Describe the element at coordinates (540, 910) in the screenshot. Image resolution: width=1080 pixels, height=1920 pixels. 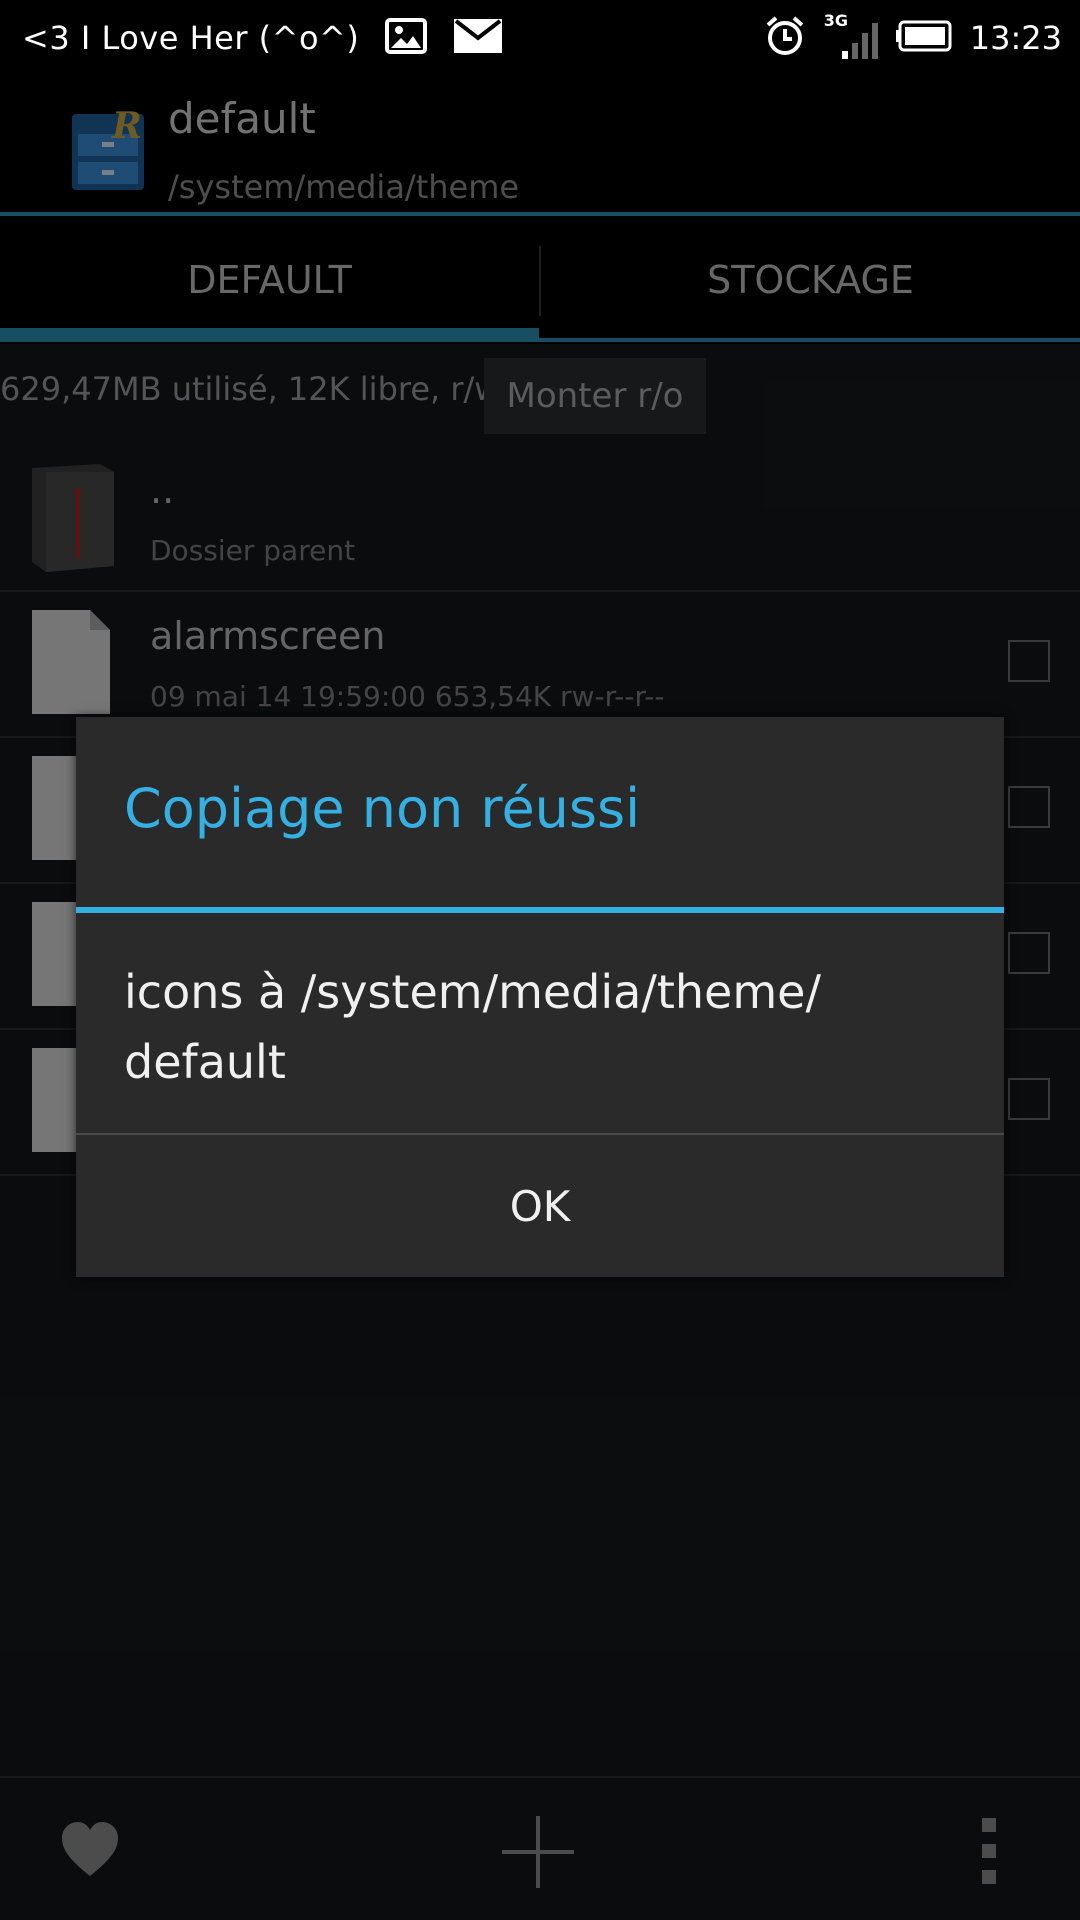
I see `dialog-title-divider` at that location.